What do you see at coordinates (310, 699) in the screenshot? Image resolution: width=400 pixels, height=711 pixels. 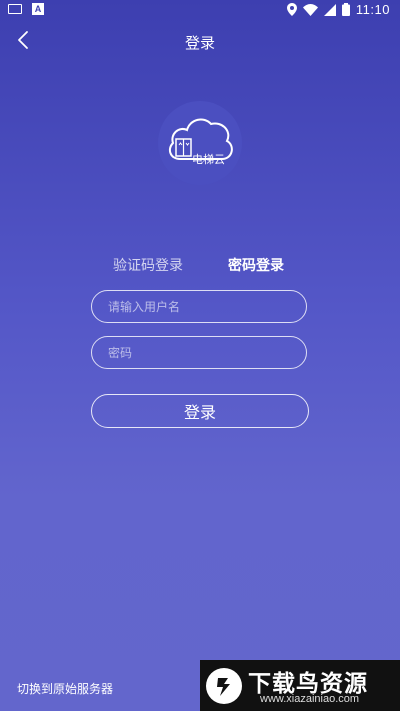 I see `watermark-url: www.xiazainiao.com` at bounding box center [310, 699].